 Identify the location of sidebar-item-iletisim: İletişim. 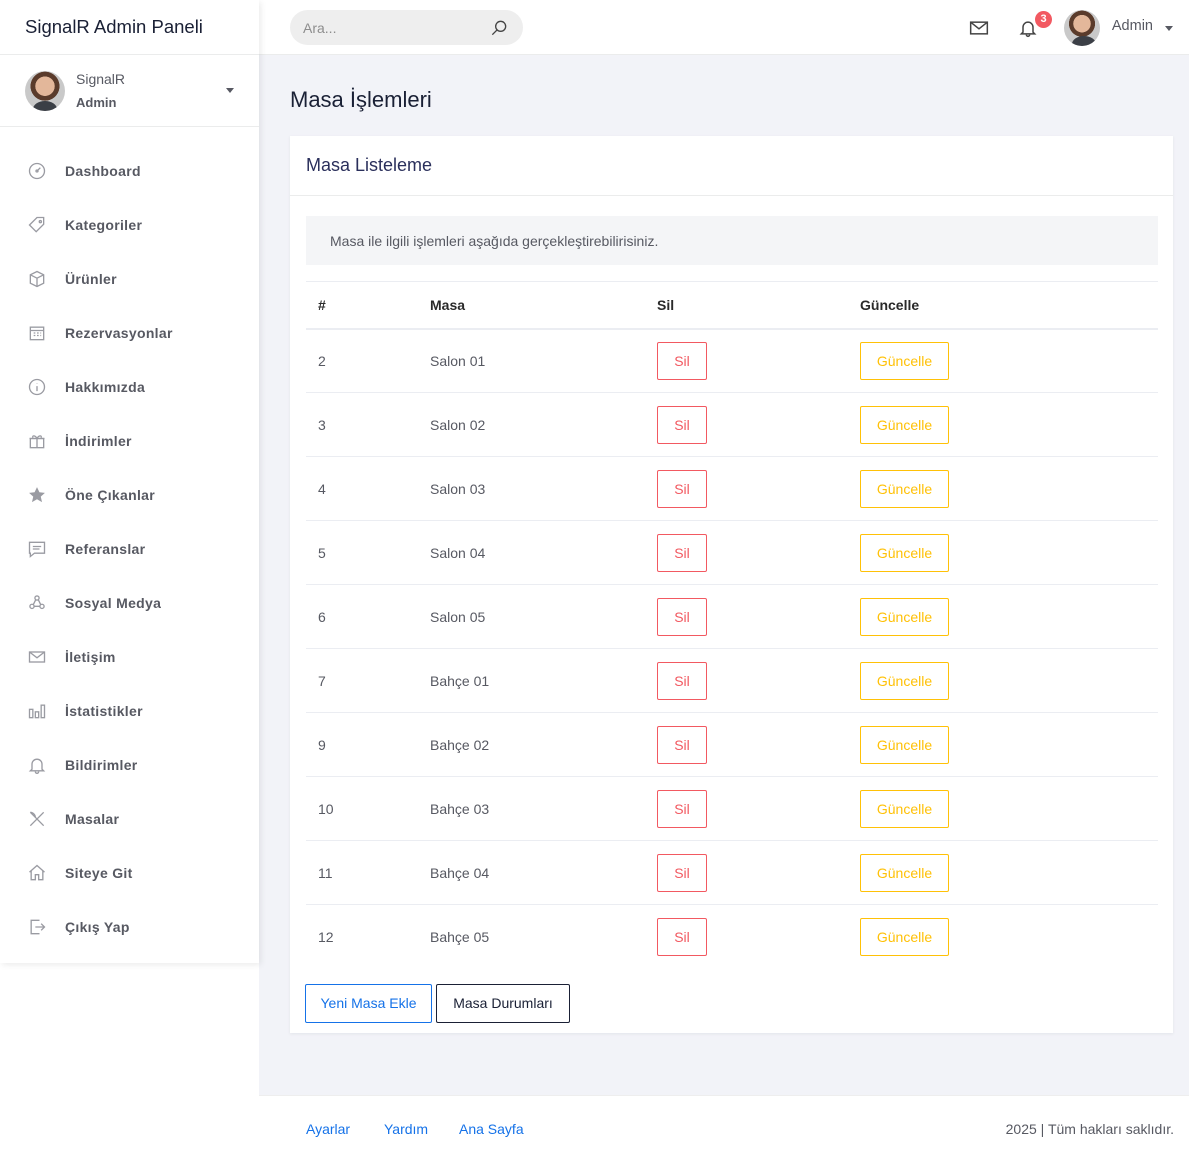
(129, 657).